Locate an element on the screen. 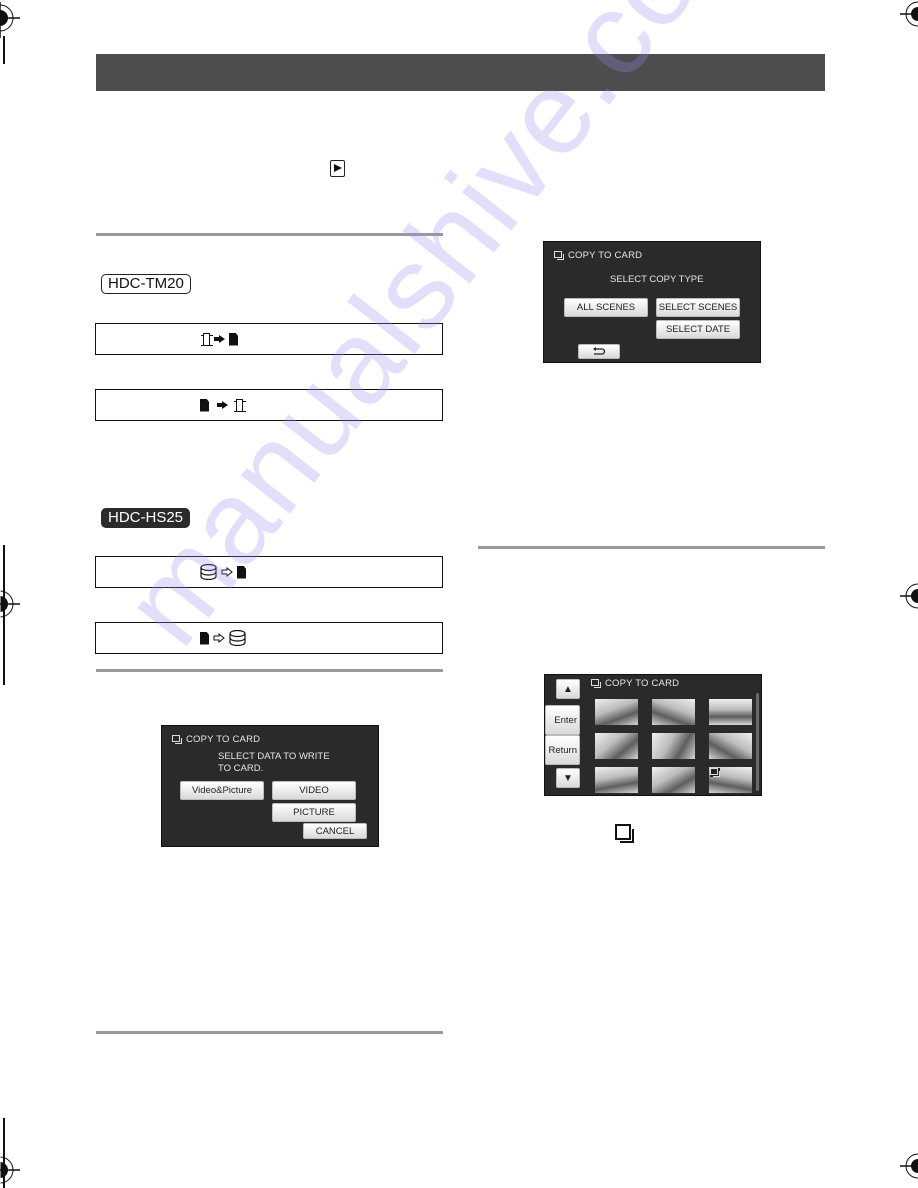 This screenshot has height=1188, width=918. section-header-band is located at coordinates (460, 72).